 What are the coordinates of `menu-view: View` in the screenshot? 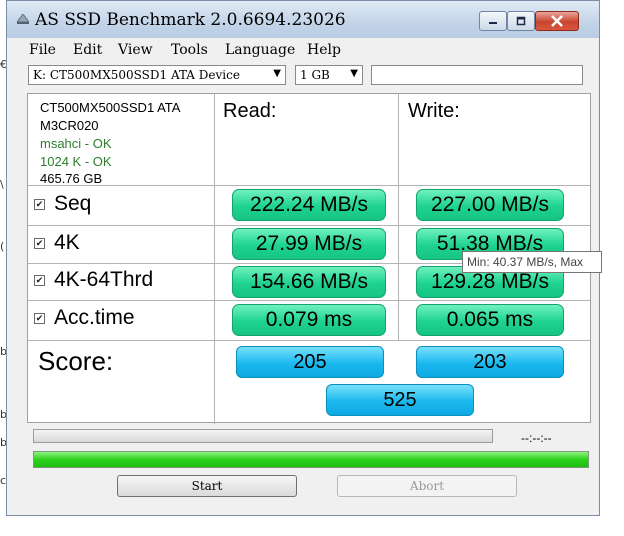 It's located at (135, 50).